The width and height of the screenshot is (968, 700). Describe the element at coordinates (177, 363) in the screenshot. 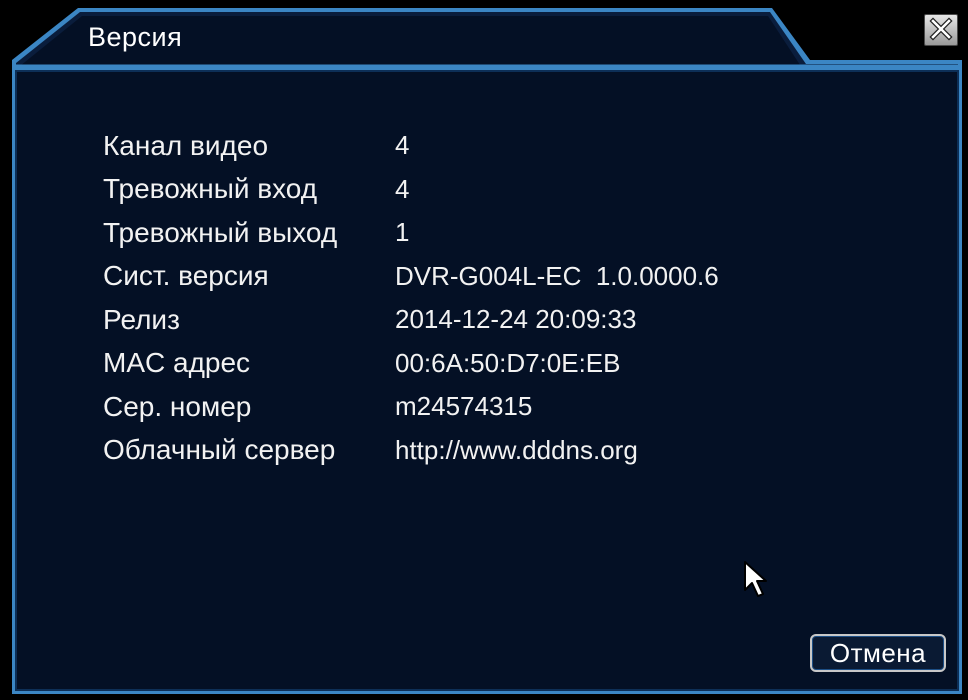

I see `info-label: MAC адрес` at that location.